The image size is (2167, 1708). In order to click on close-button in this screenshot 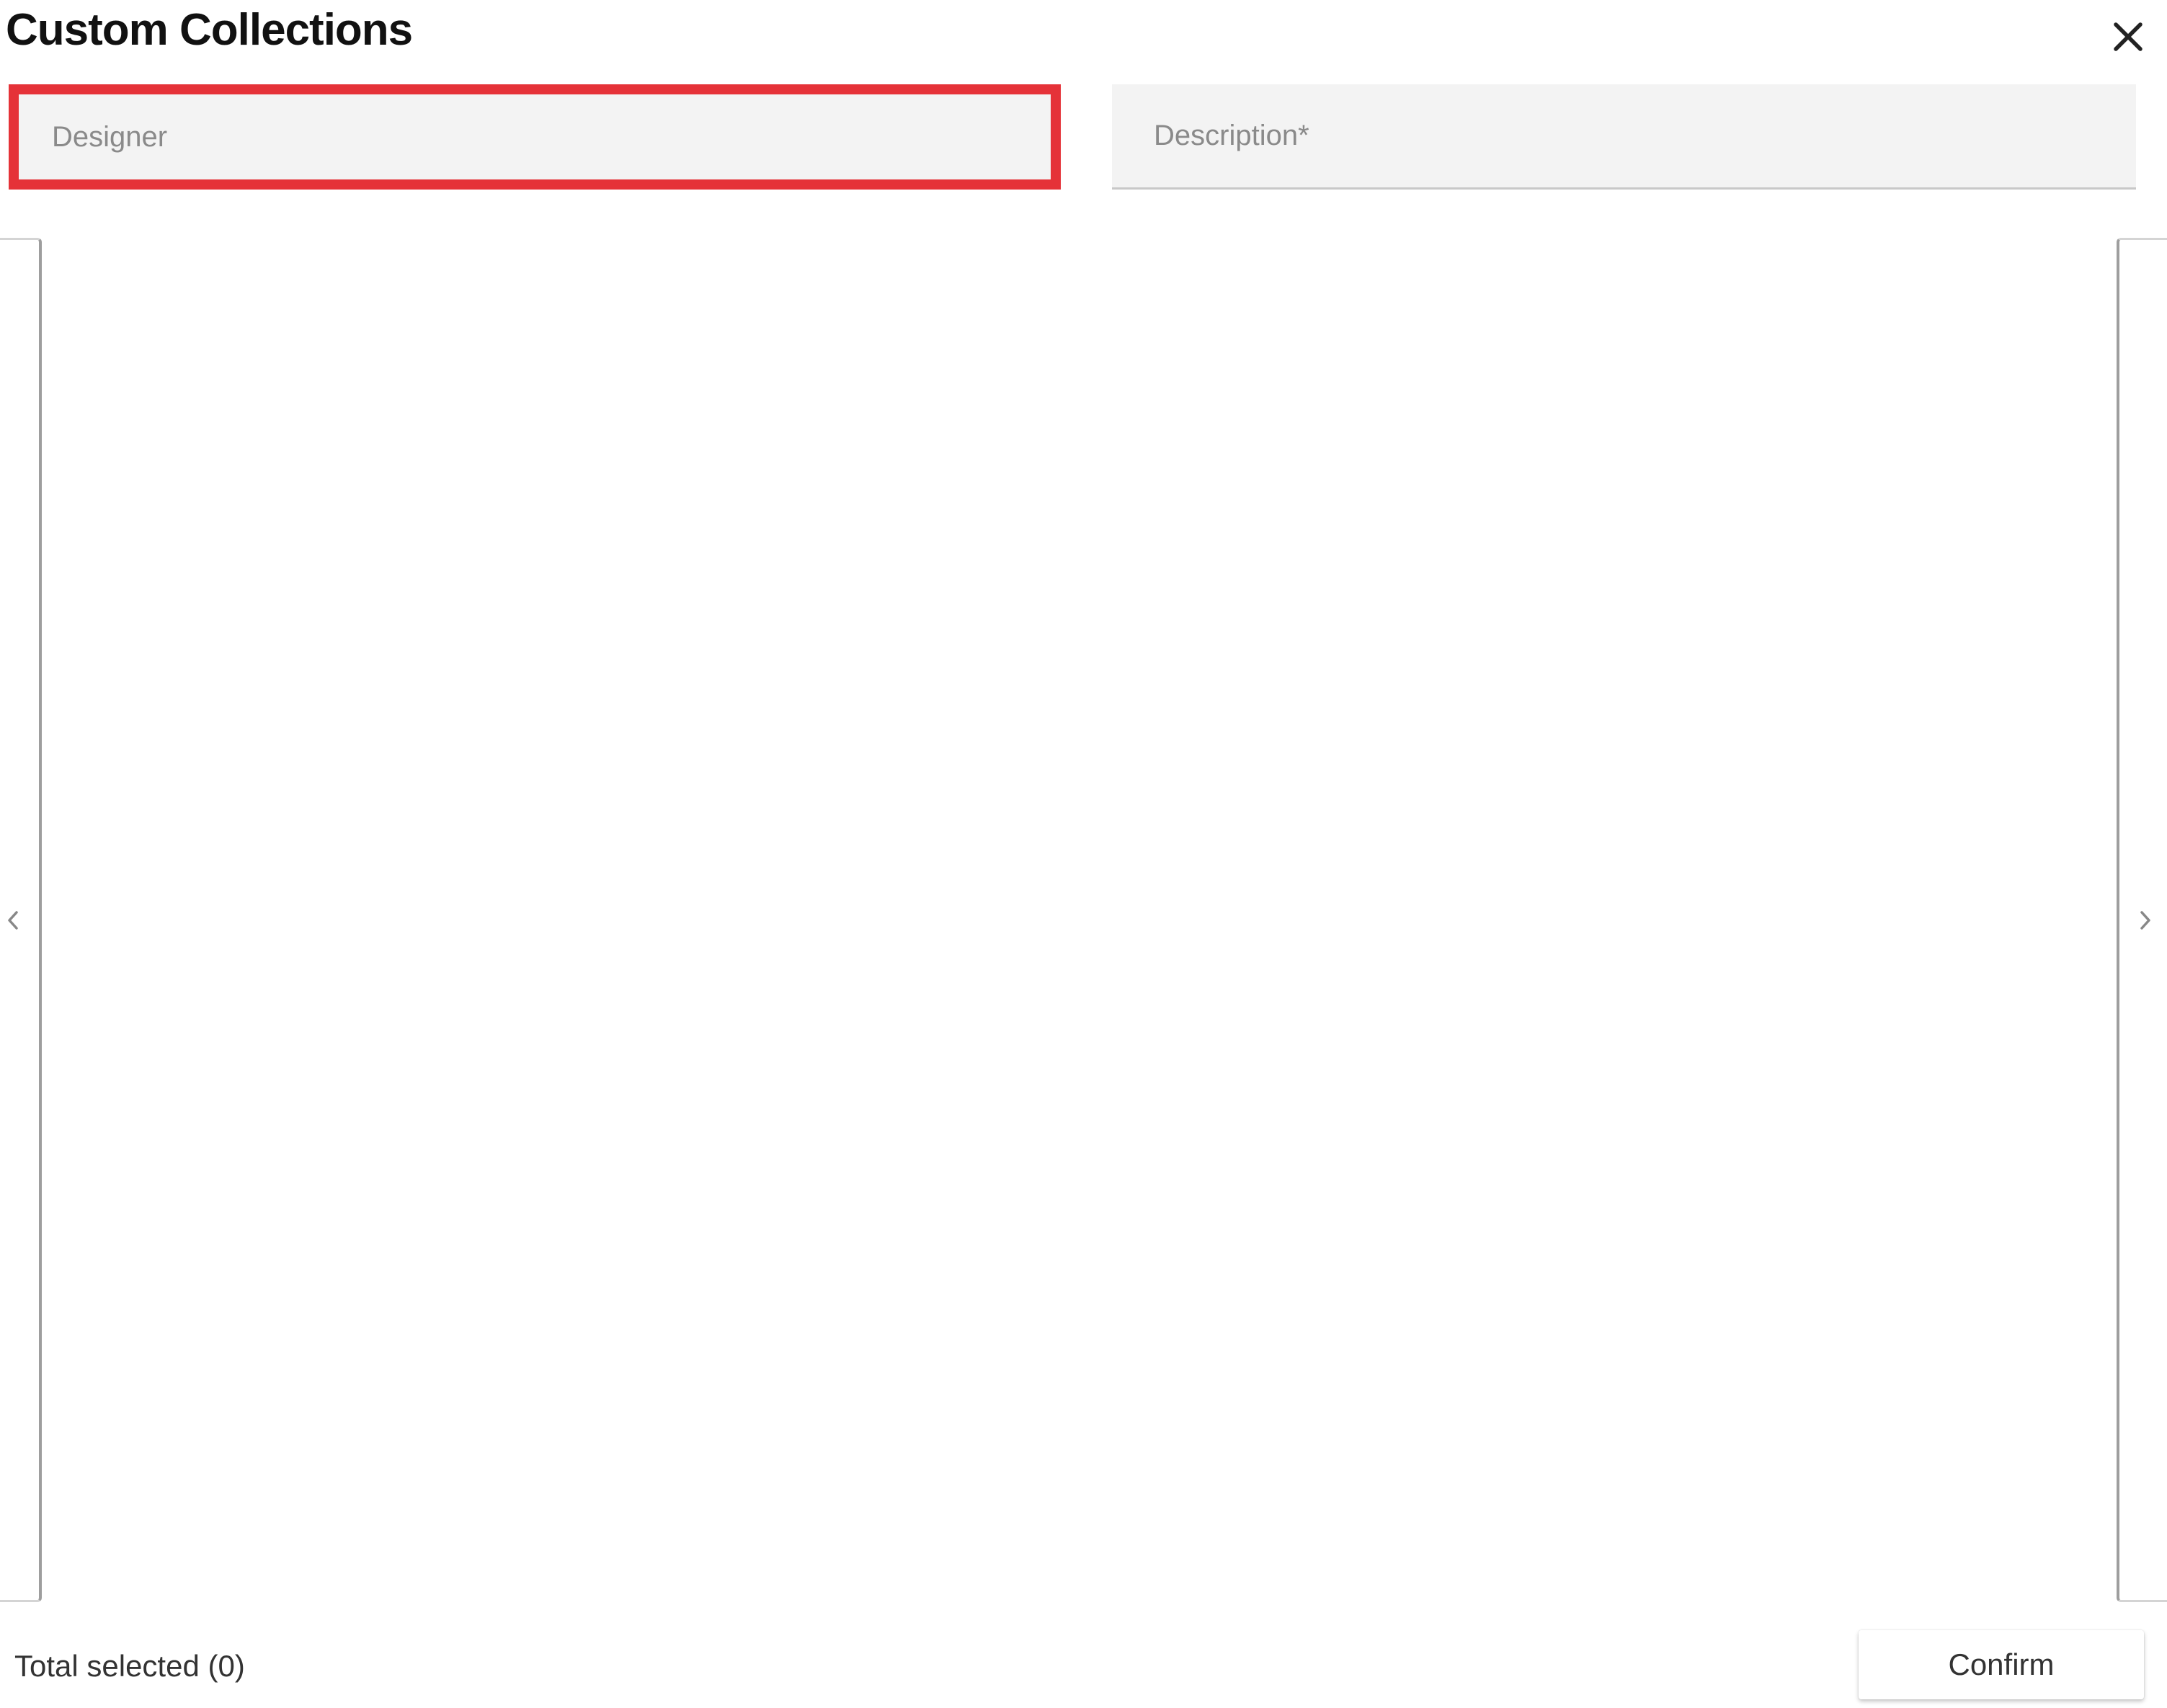, I will do `click(2128, 37)`.